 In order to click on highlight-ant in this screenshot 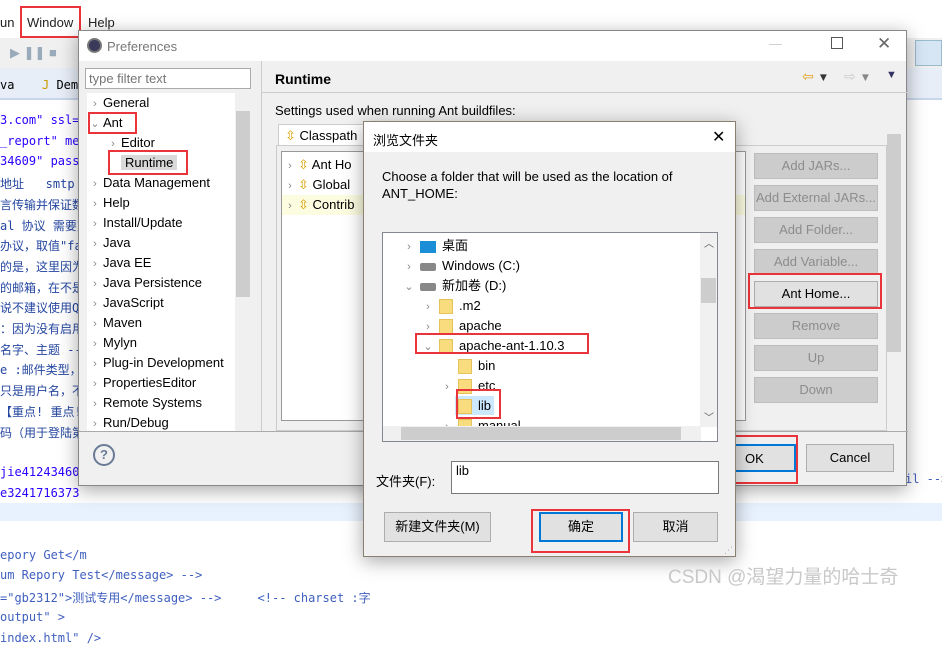, I will do `click(112, 123)`.